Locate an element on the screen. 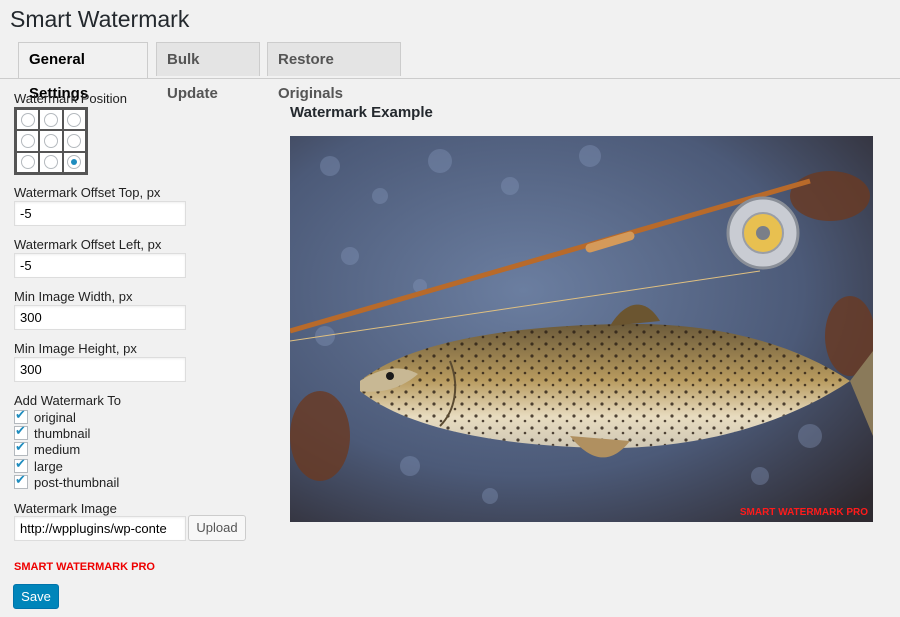 The height and width of the screenshot is (617, 900). watermark-image-preview: SMART WATERMARK PRO is located at coordinates (84, 567).